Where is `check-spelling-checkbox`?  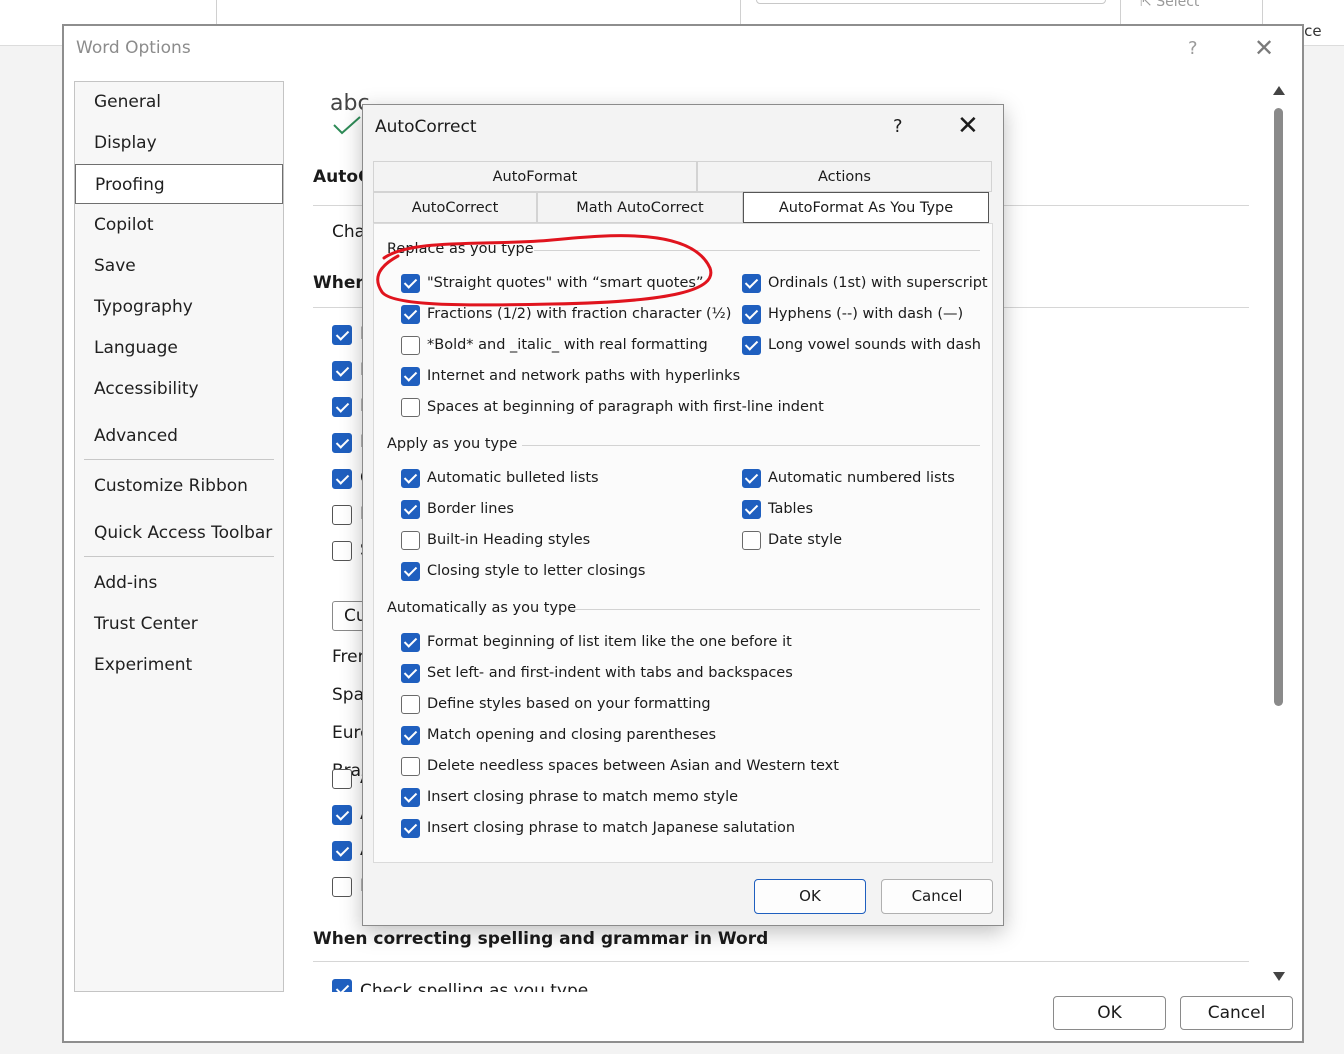 check-spelling-checkbox is located at coordinates (342, 985).